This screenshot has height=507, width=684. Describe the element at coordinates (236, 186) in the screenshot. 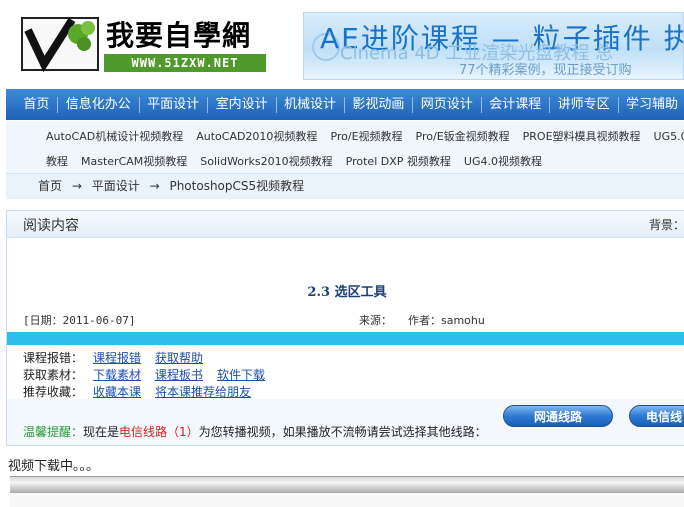

I see `breadcrumb-current: PhotoshopCS5视频教程` at that location.